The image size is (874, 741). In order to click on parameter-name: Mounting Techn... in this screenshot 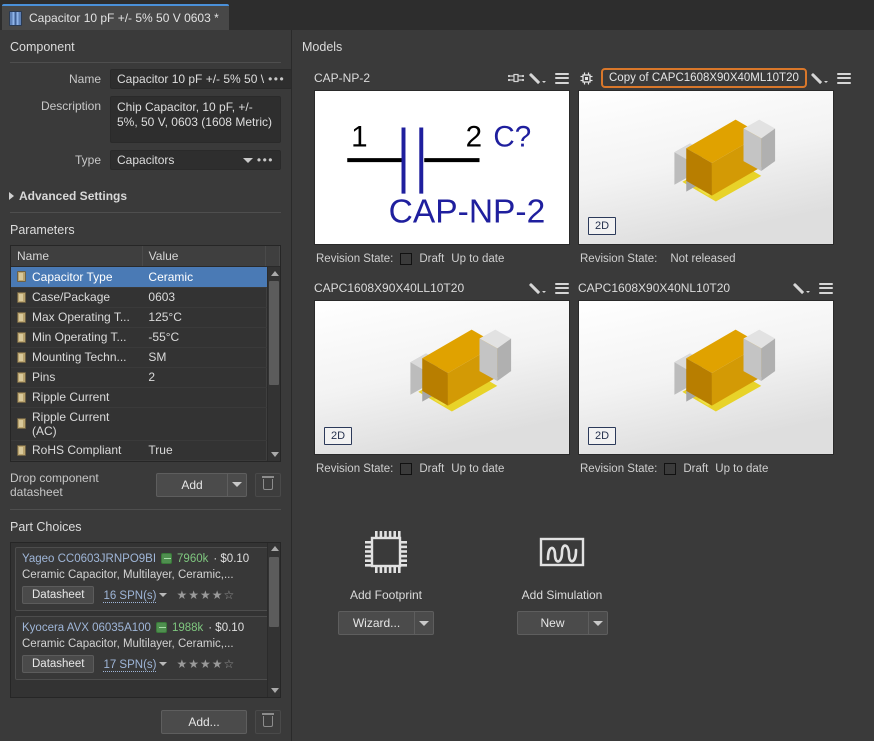, I will do `click(79, 357)`.